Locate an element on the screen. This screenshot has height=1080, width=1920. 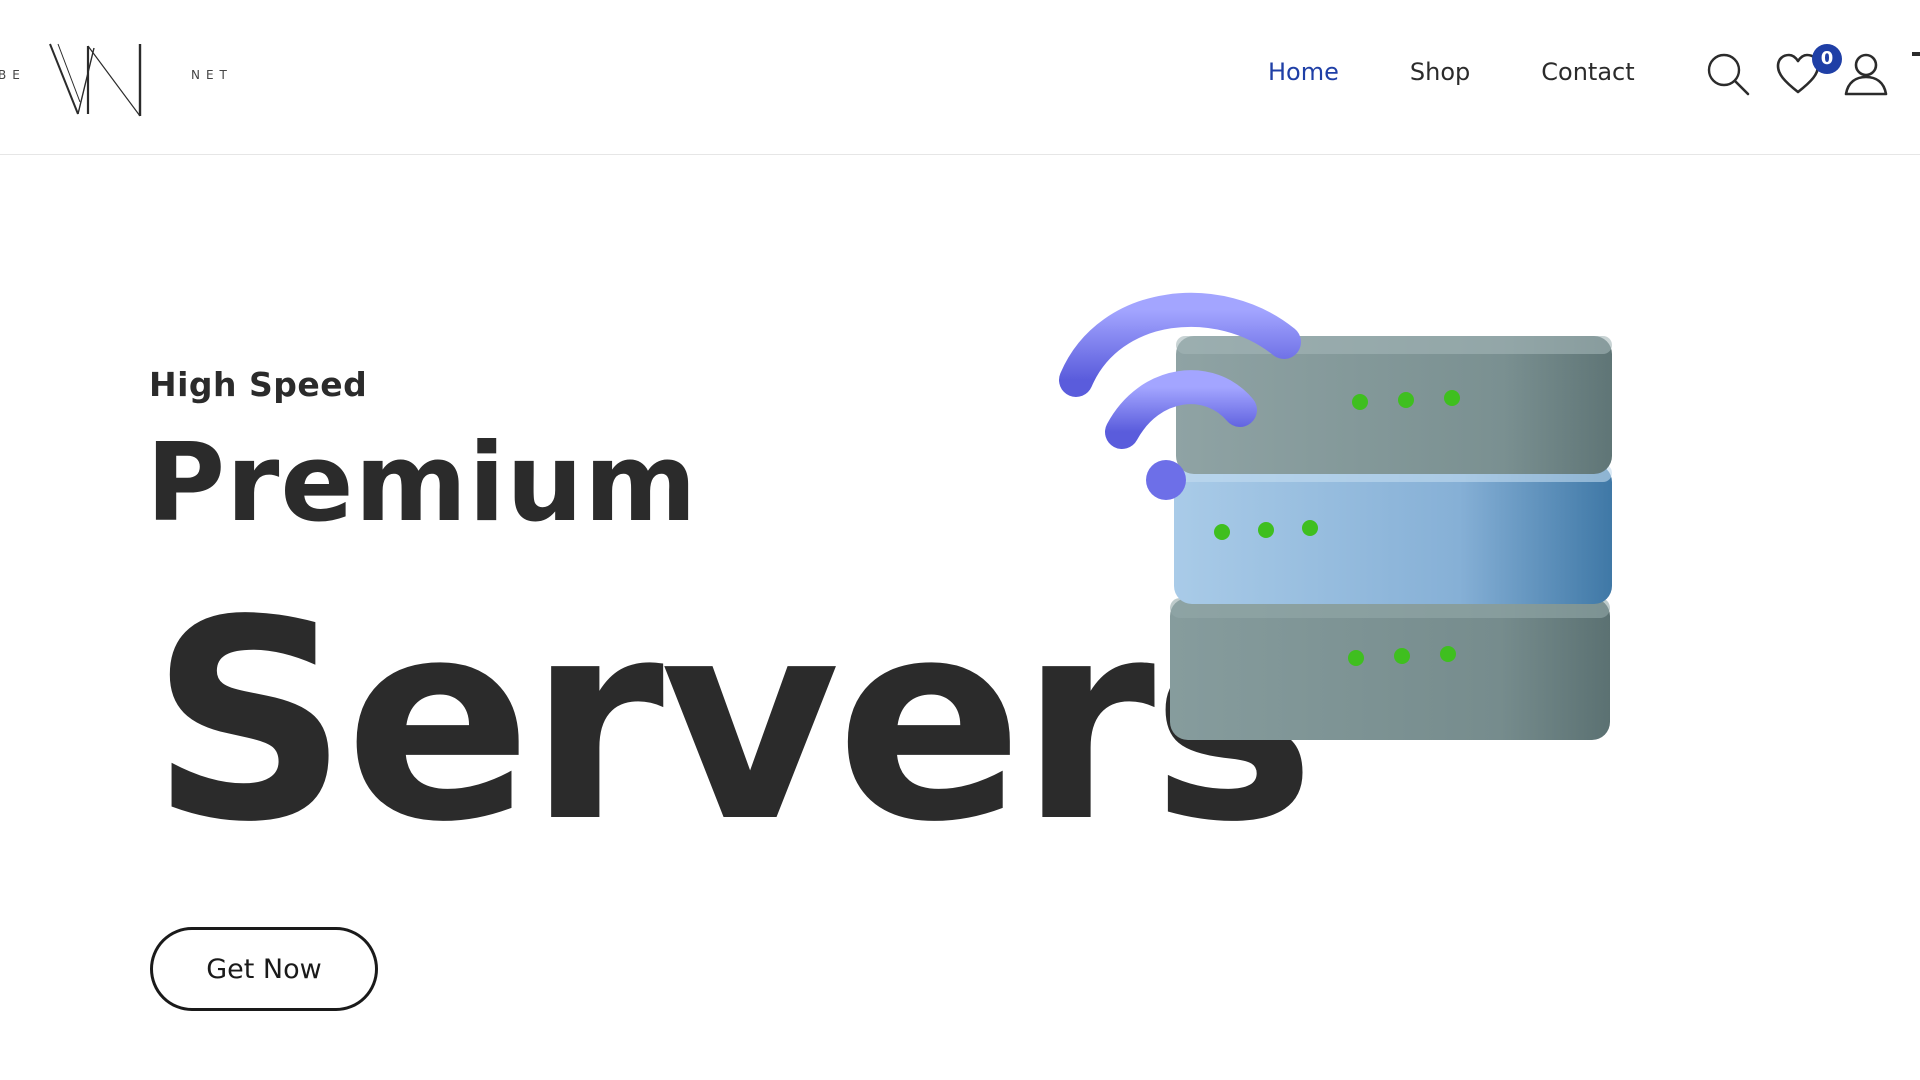
hero-title-line1: Premium is located at coordinates (422, 483).